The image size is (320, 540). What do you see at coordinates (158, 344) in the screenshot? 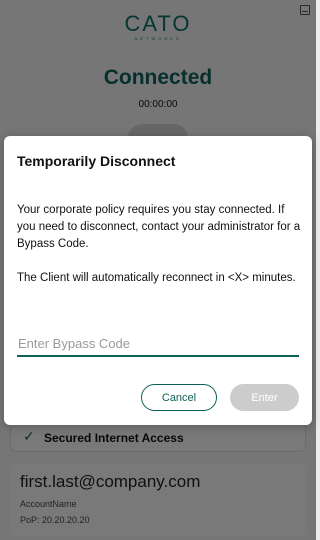
I see `bypass-code-input` at bounding box center [158, 344].